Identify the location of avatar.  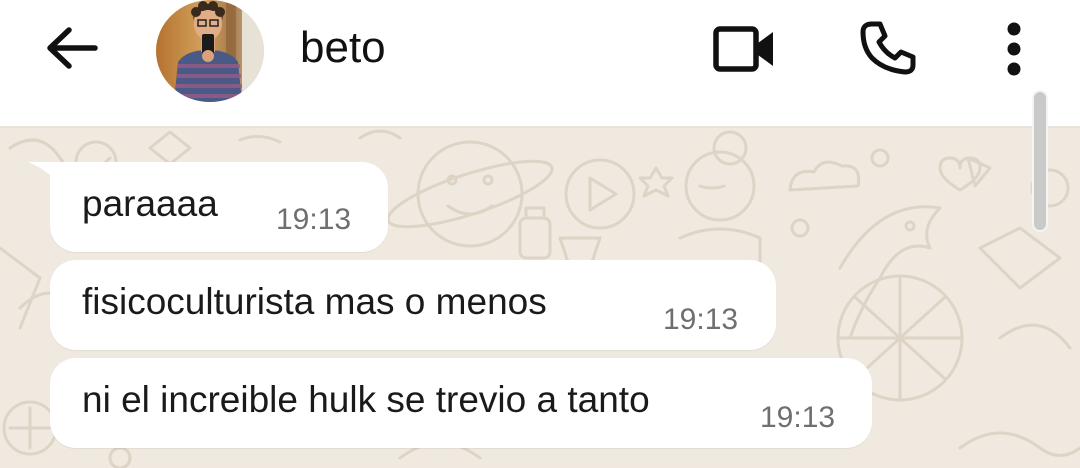
(210, 51).